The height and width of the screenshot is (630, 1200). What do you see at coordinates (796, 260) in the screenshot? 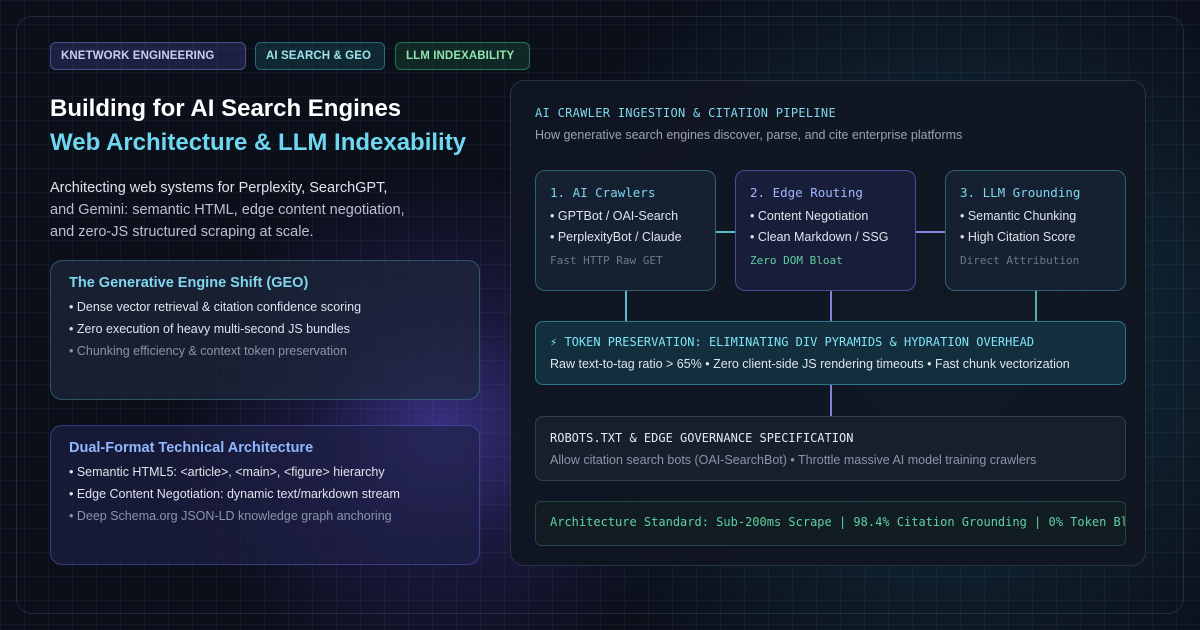
I see `stage-footer: Zero DOM Bloat` at bounding box center [796, 260].